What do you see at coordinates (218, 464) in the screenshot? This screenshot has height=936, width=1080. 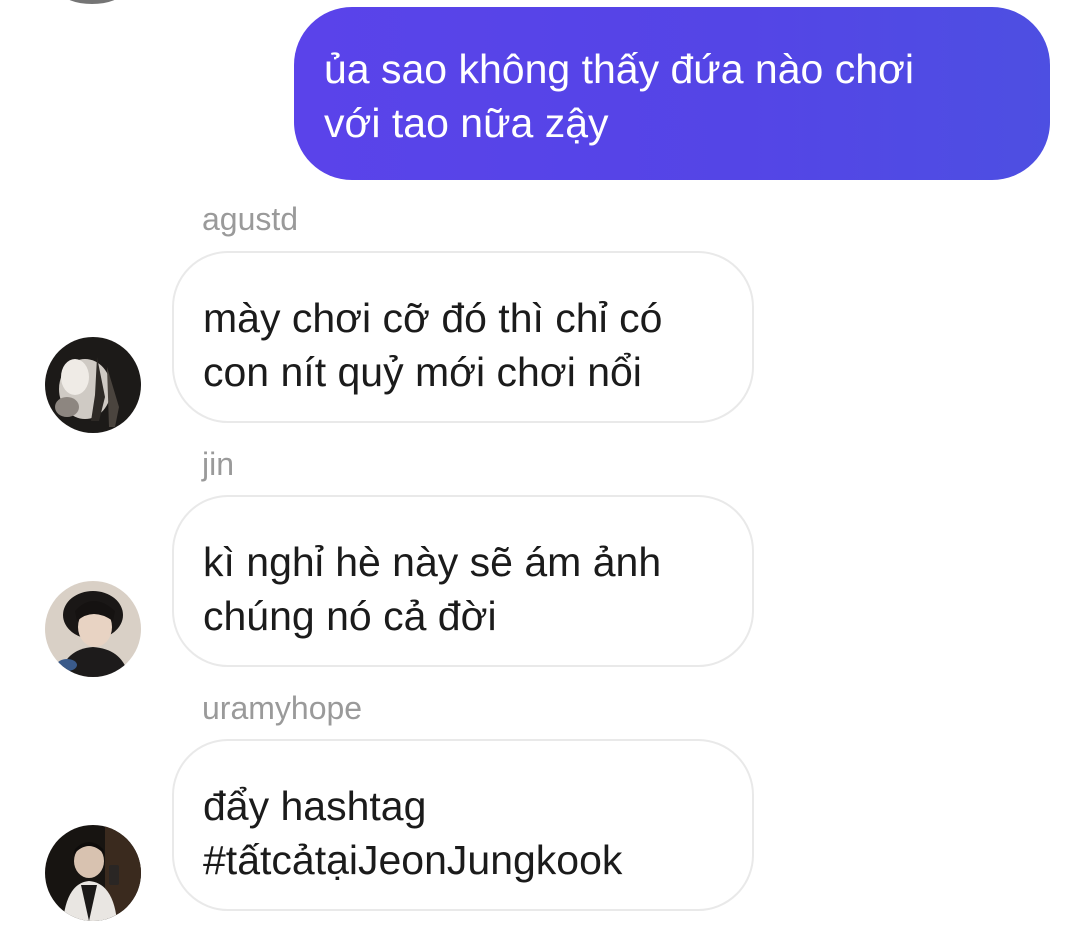 I see `sender-name: jin` at bounding box center [218, 464].